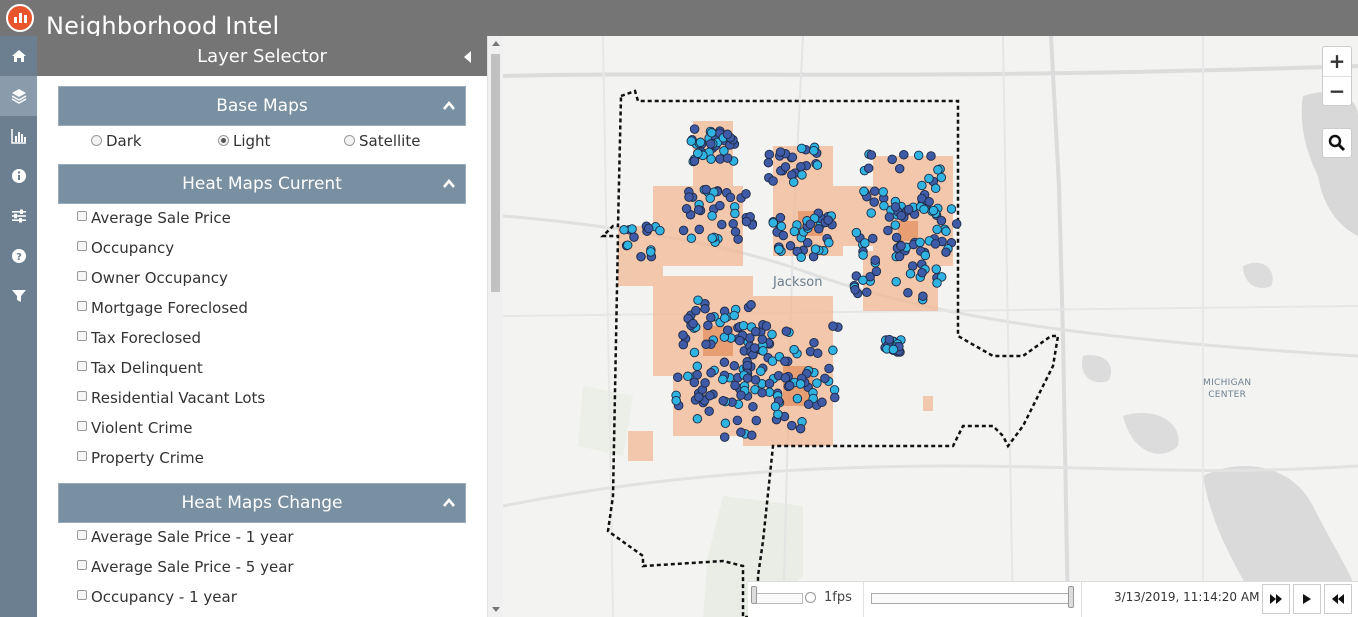  What do you see at coordinates (1338, 599) in the screenshot?
I see `rewind-button` at bounding box center [1338, 599].